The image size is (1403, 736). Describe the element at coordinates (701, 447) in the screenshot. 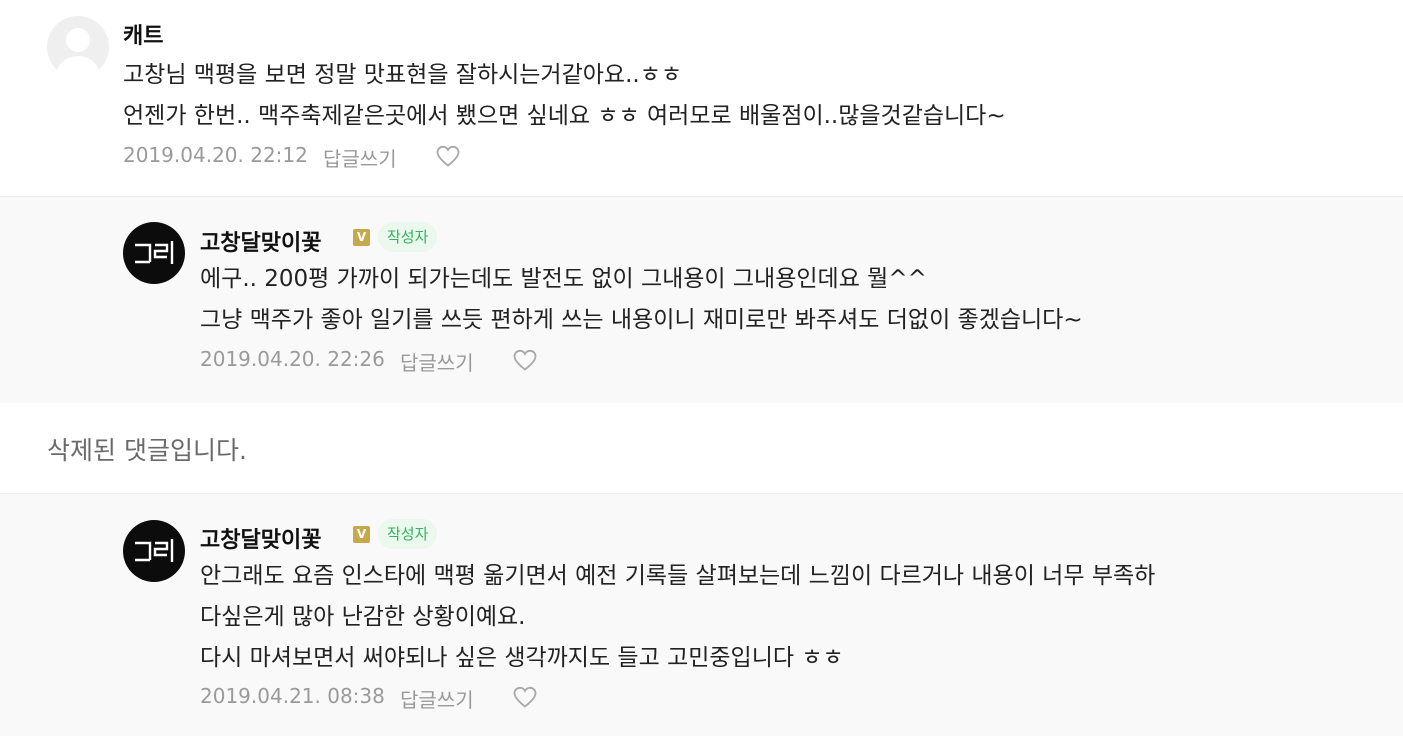

I see `deleted-comment: 삭제된 댓글입니다.` at that location.